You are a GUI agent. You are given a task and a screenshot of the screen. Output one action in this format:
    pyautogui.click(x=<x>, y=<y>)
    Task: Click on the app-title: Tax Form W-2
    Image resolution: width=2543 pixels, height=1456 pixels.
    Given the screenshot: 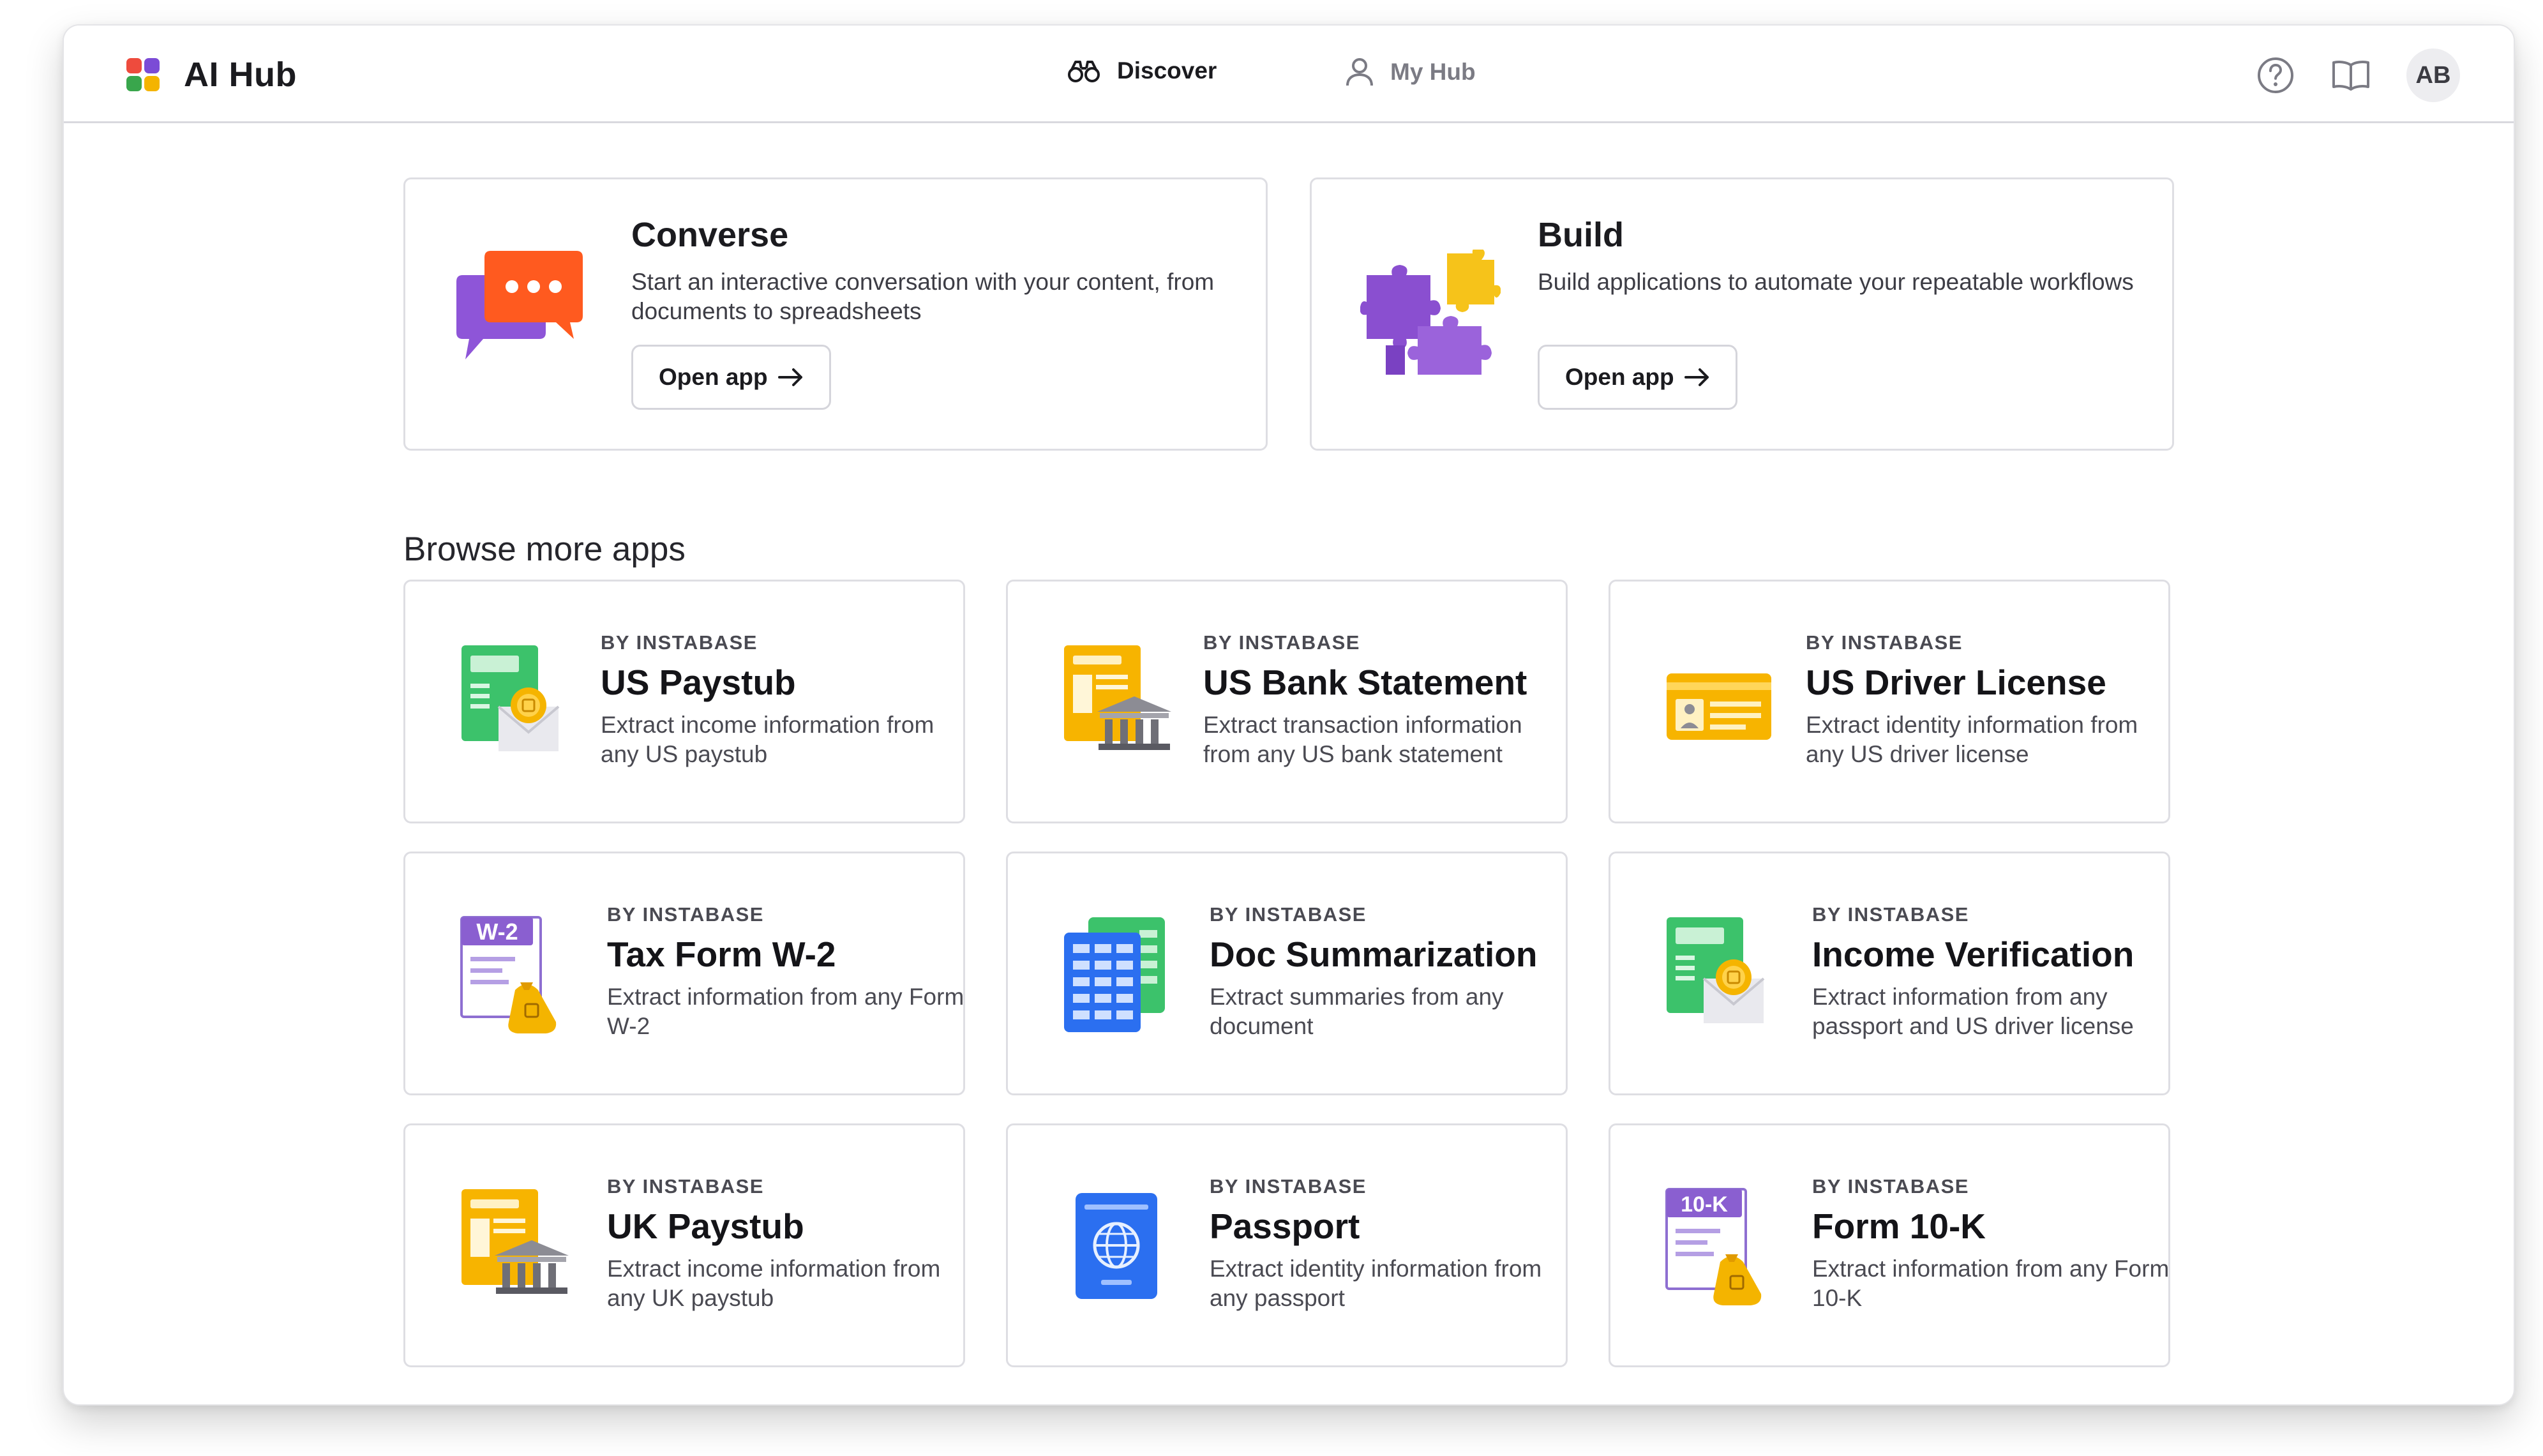 What is the action you would take?
    pyautogui.click(x=722, y=954)
    